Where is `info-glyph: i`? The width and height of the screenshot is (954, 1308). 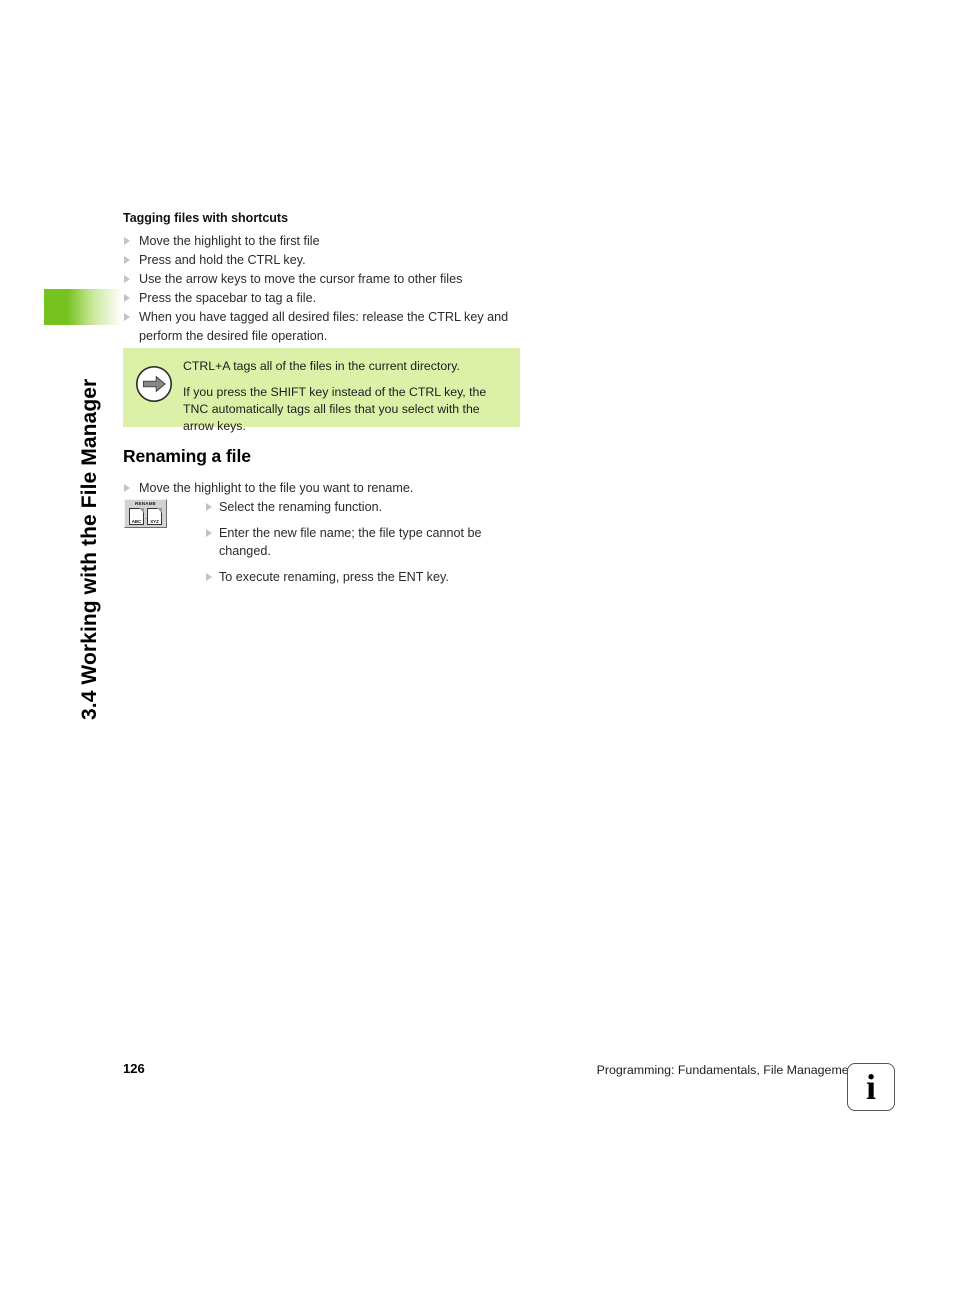 info-glyph: i is located at coordinates (870, 1087).